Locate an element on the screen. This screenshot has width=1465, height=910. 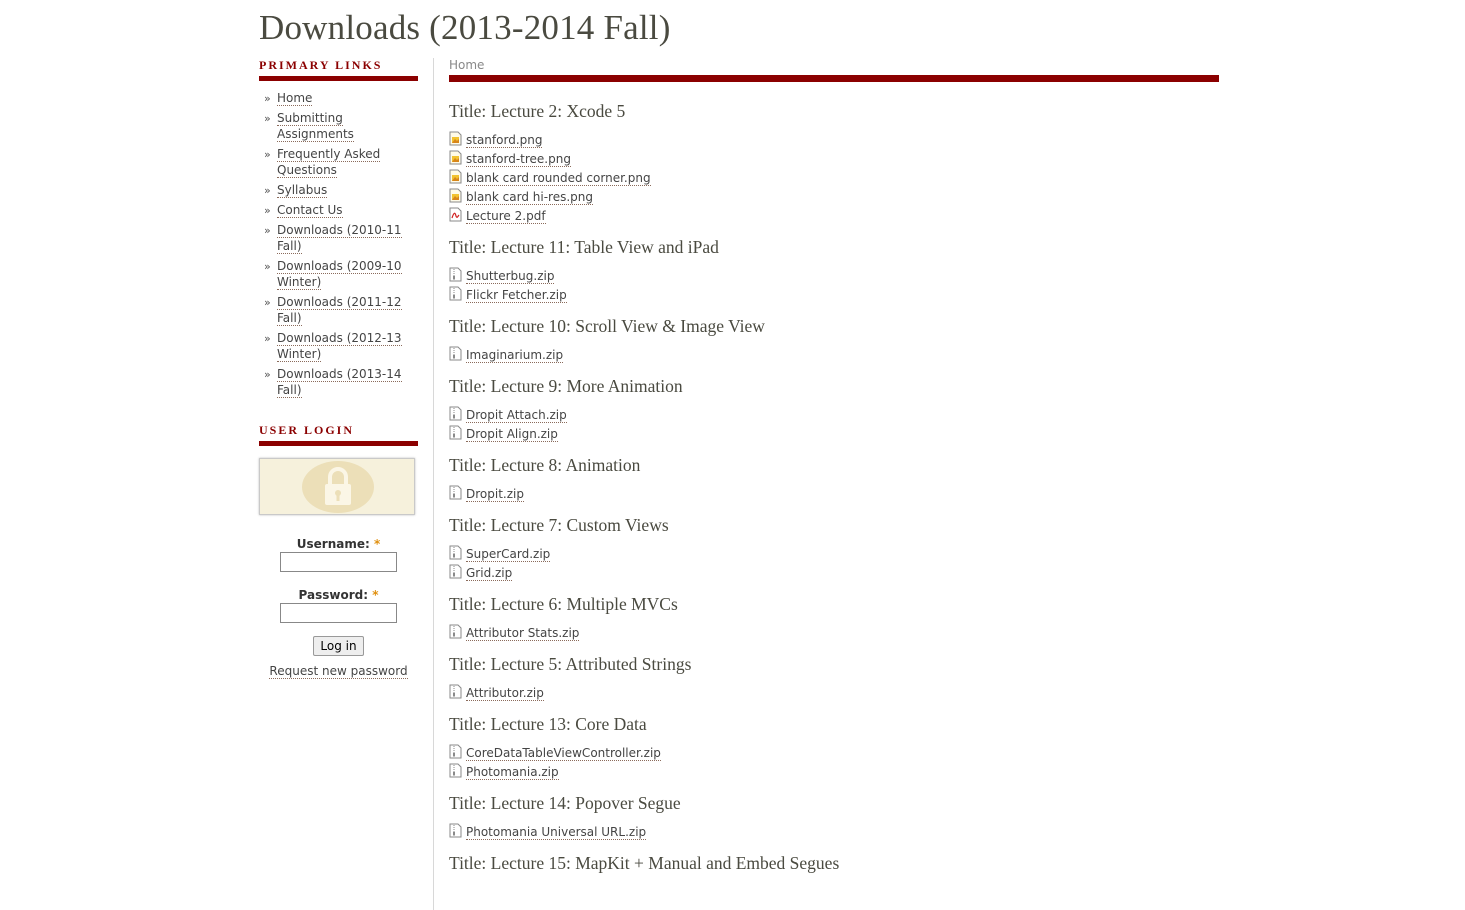
sidebar-link: Downloads (2009-10 Winter) is located at coordinates (339, 274).